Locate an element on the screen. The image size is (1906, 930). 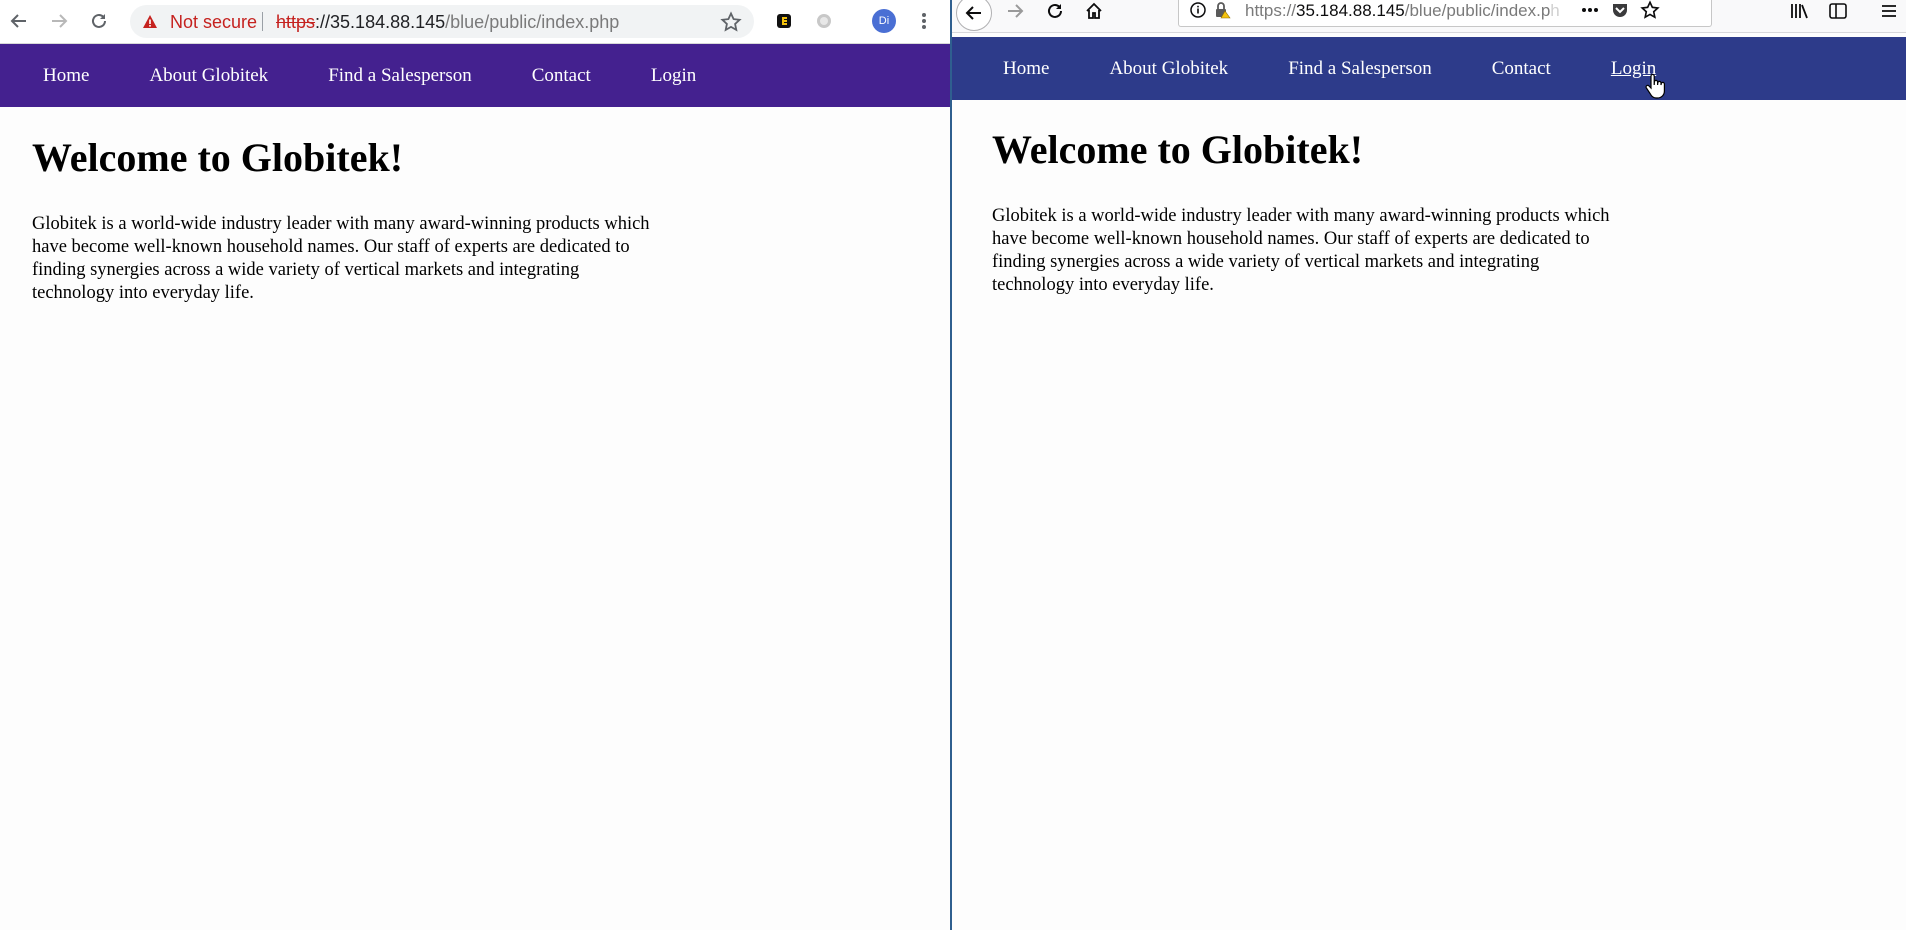
url-fade: h is located at coordinates (1555, 10).